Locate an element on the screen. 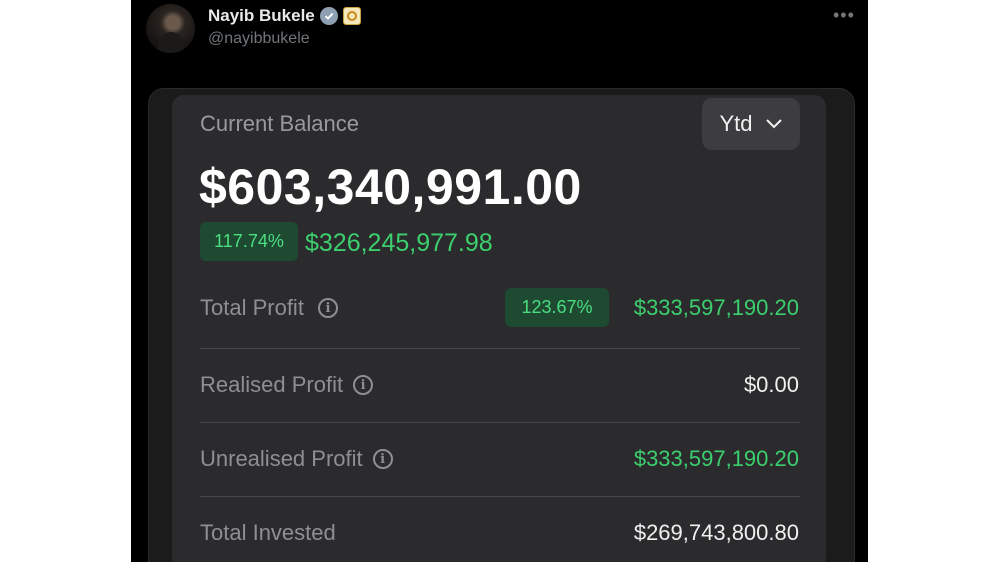 This screenshot has width=1000, height=562. chevron-down-icon is located at coordinates (773, 124).